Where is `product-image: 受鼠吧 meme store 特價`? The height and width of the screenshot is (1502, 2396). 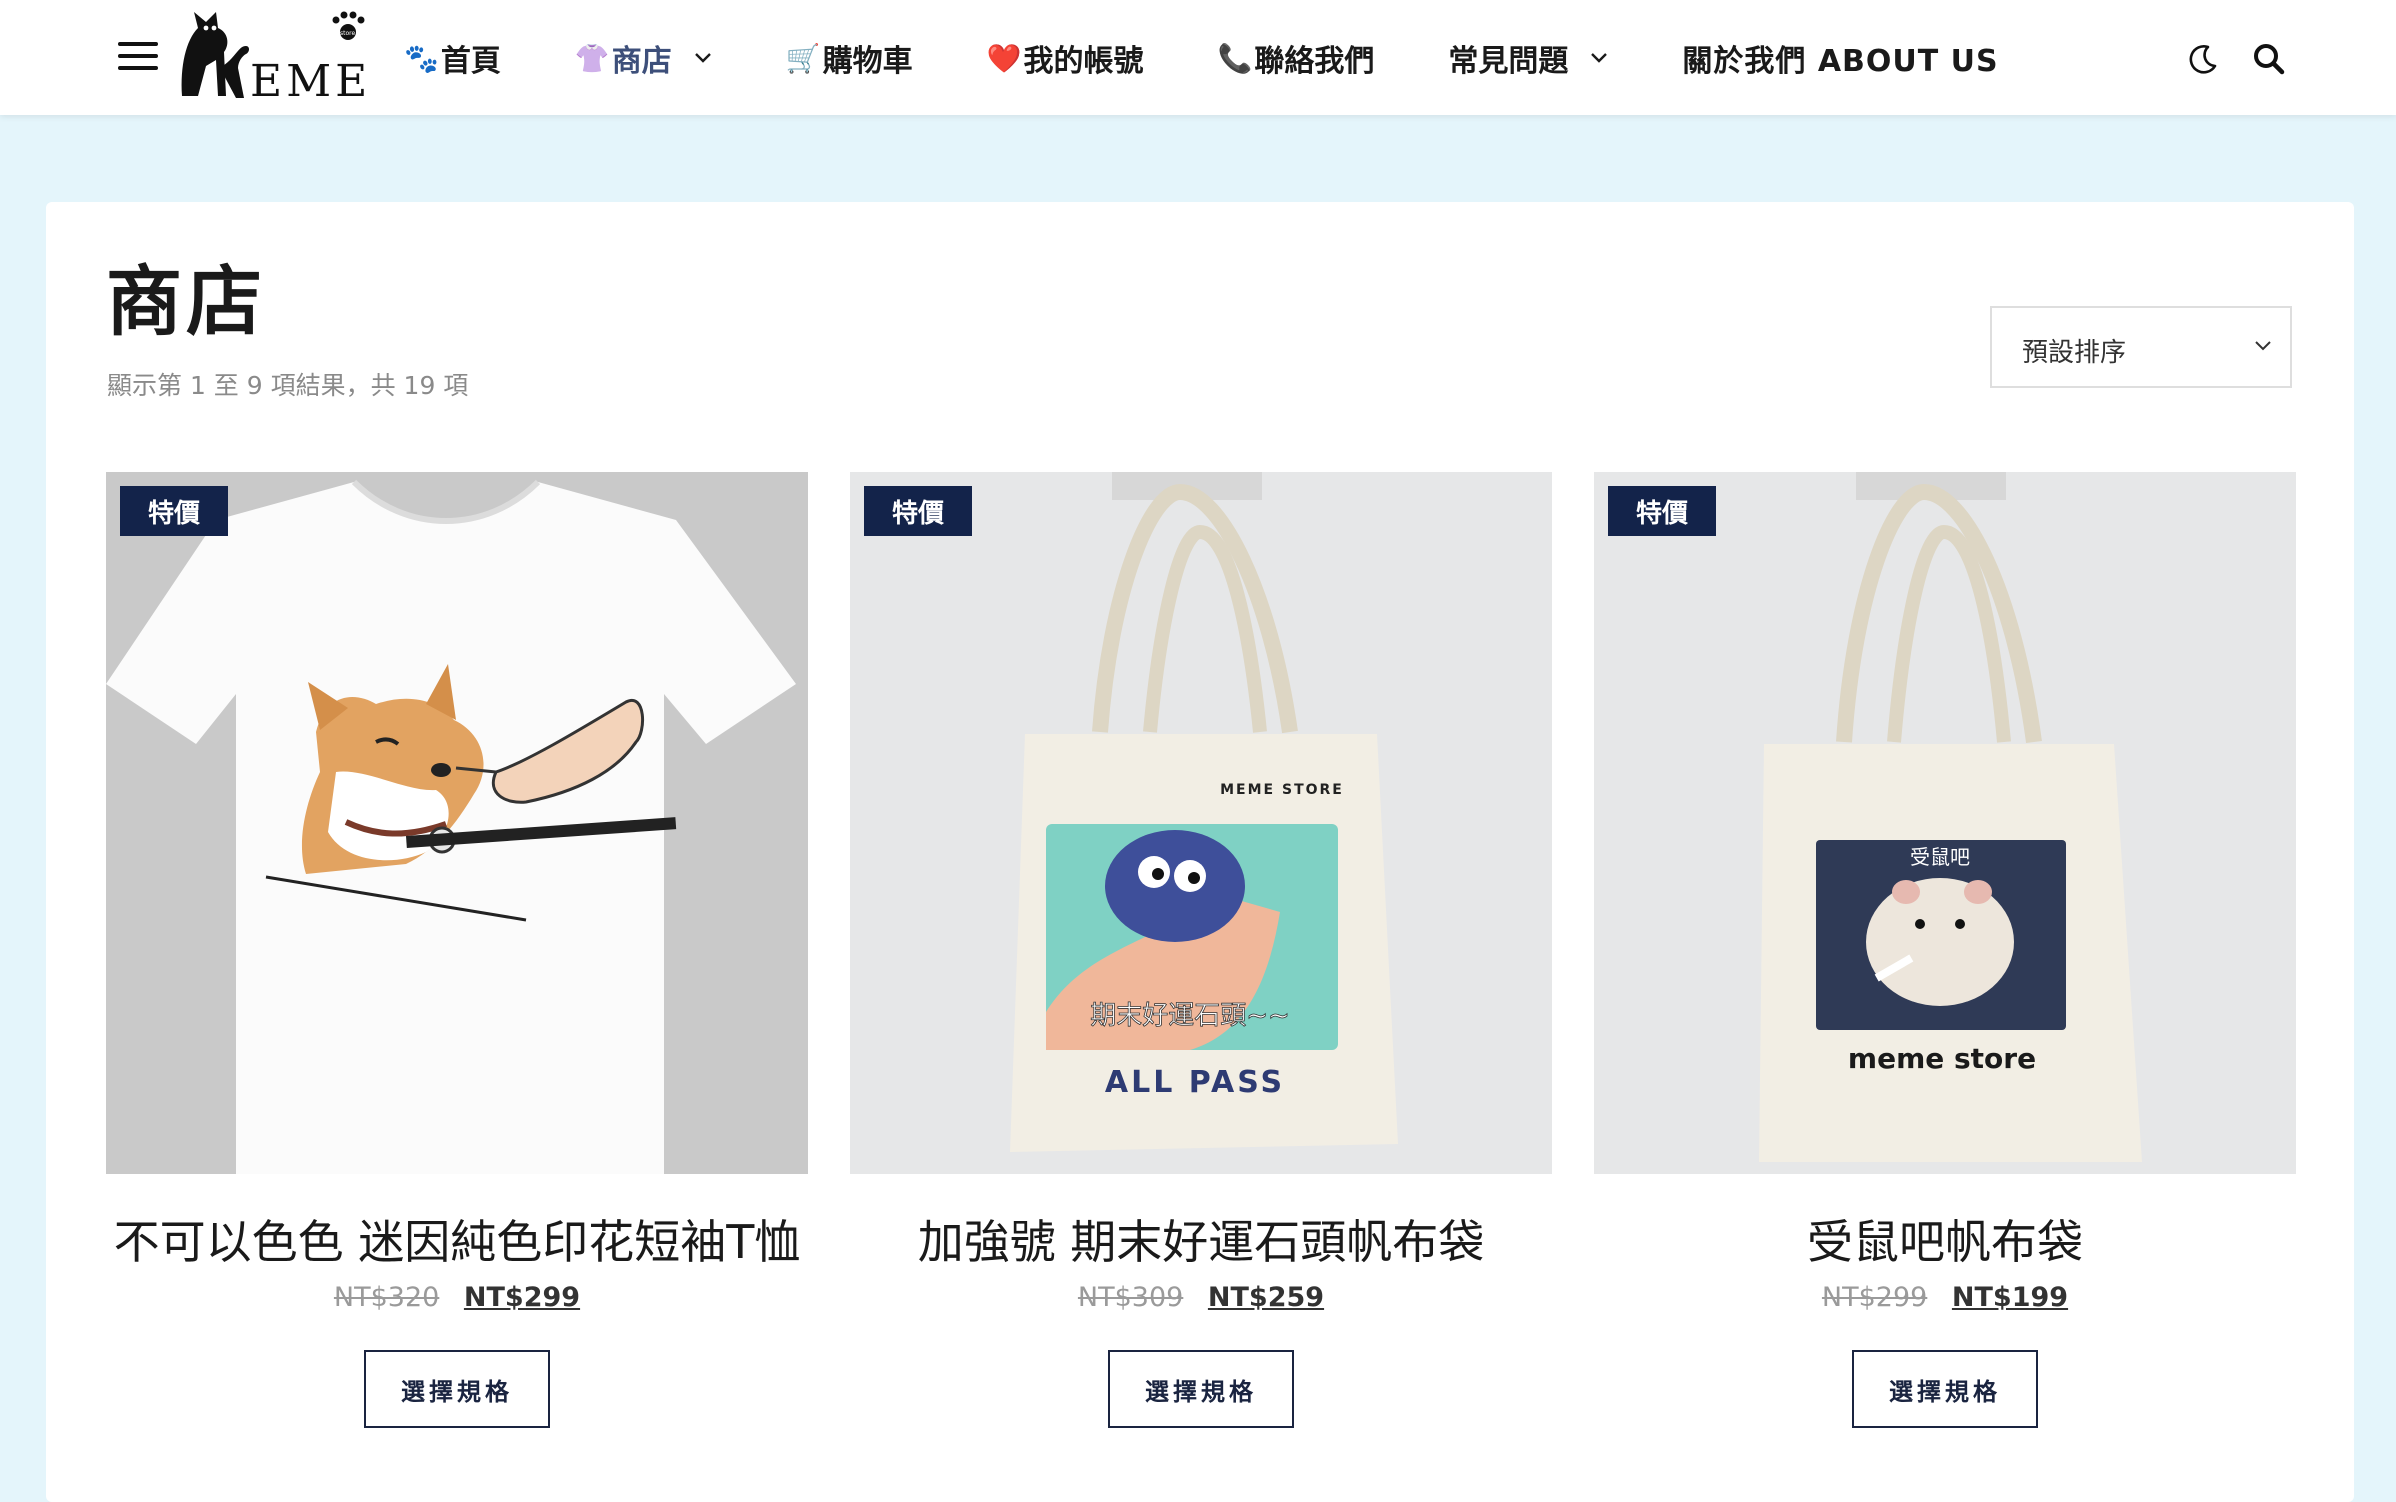 product-image: 受鼠吧 meme store 特價 is located at coordinates (1945, 823).